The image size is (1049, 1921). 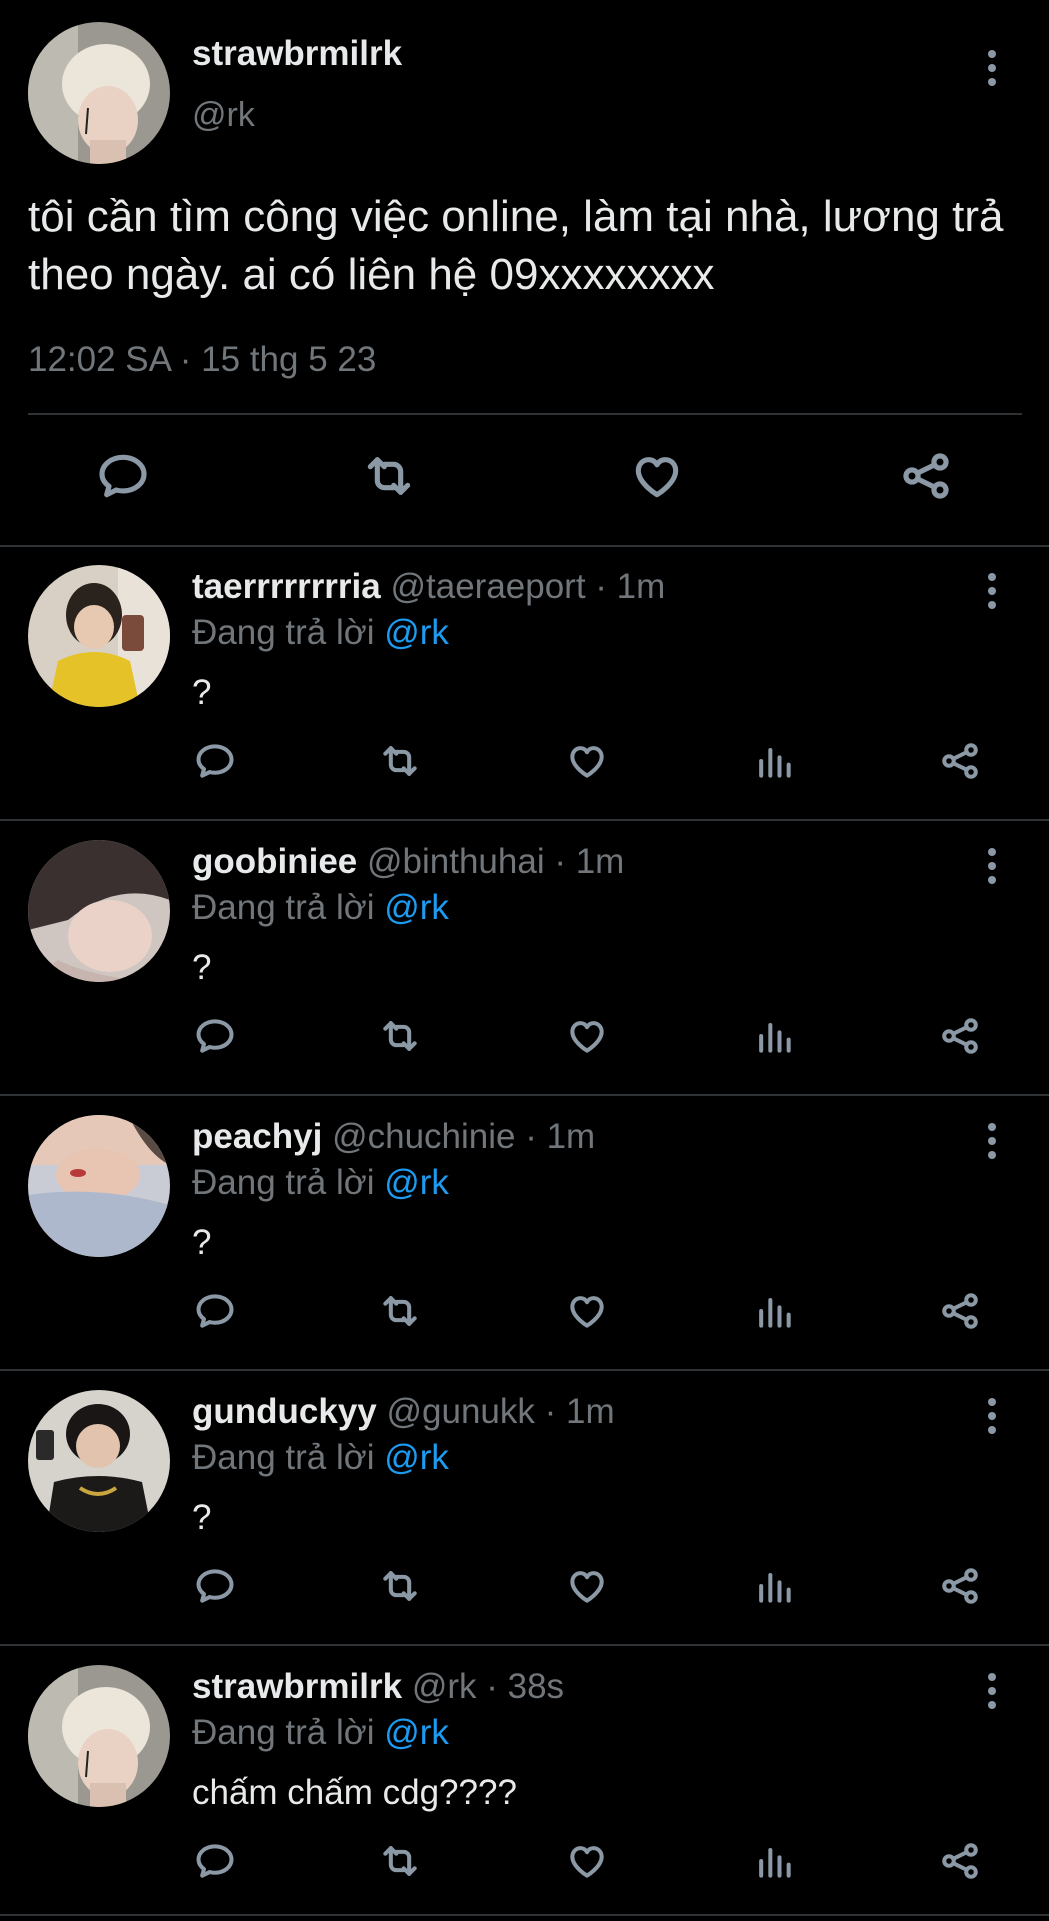 What do you see at coordinates (354, 1792) in the screenshot?
I see `reply-text: chấm chấm cdg????` at bounding box center [354, 1792].